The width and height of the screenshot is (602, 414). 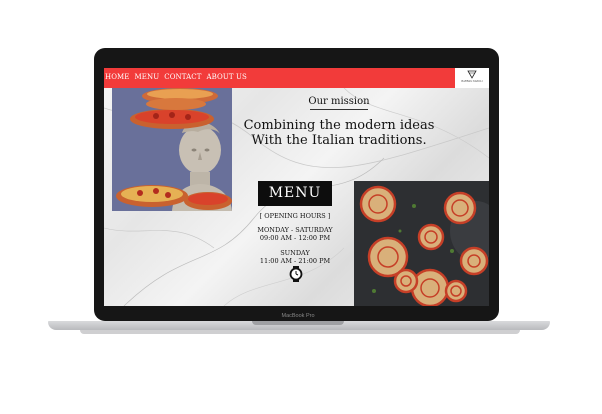 I want to click on navbar: HOME MENU CONTACT ABOUT US BARRAS NAPOLI, so click(x=296, y=78).